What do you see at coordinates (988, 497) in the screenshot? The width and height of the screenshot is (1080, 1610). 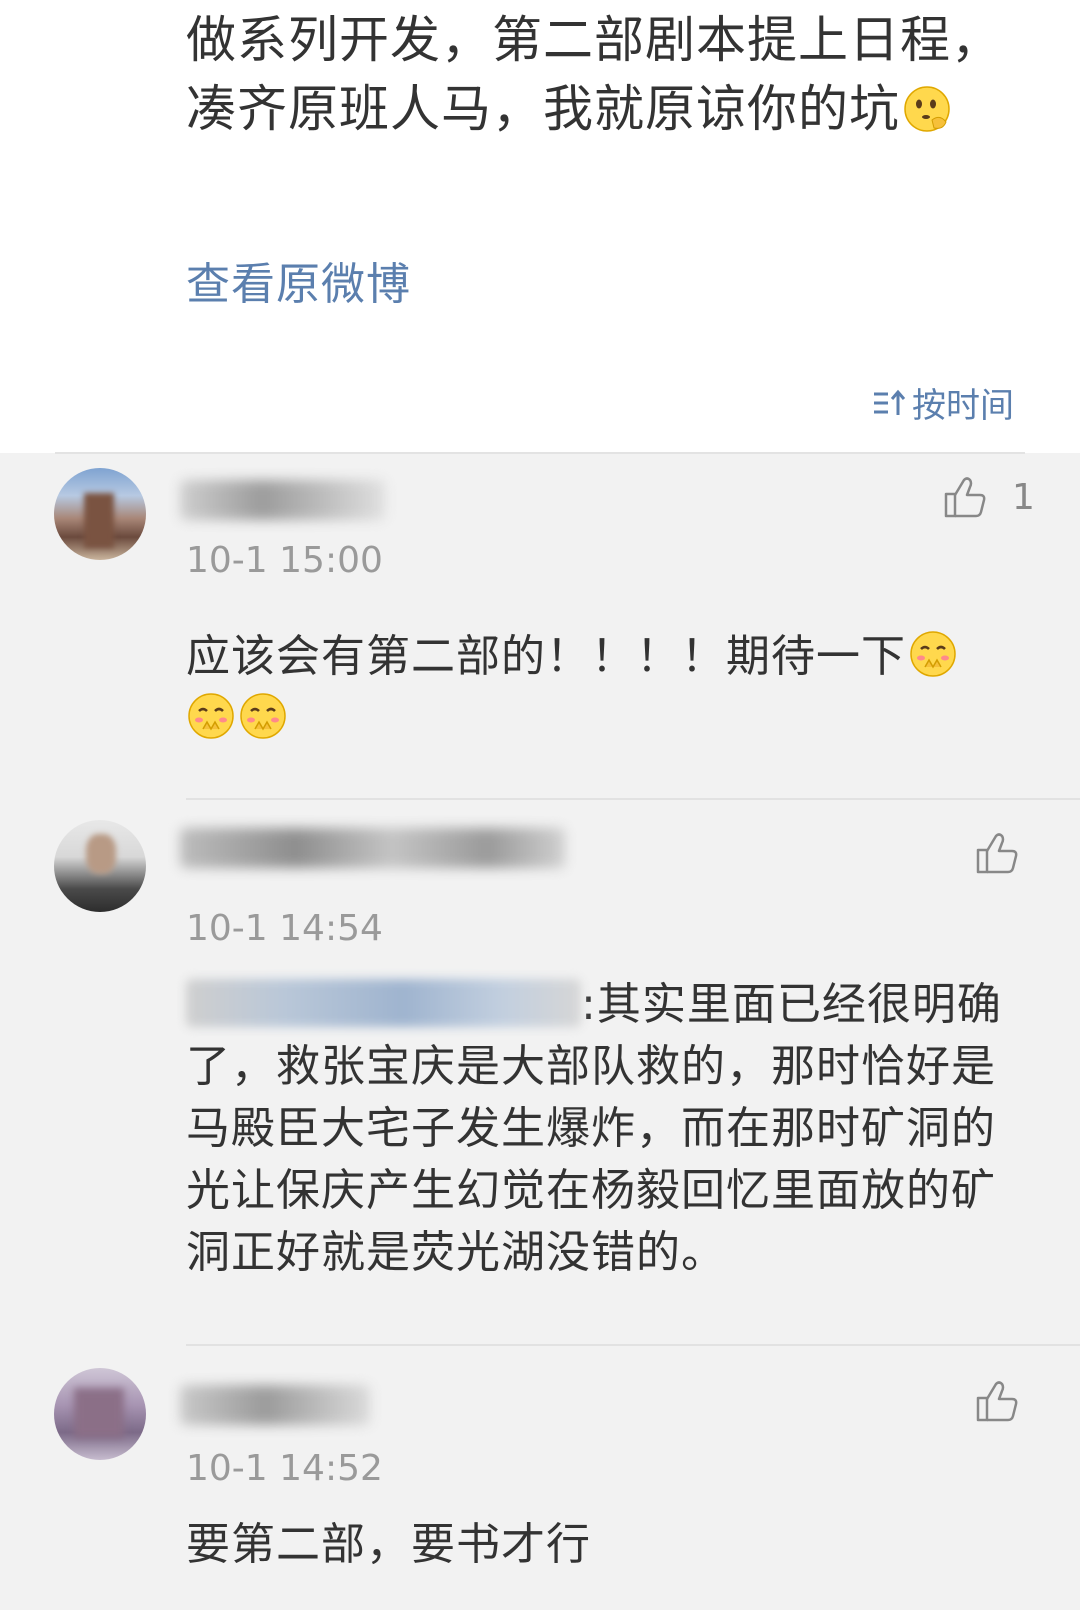 I see `like-button: 1` at bounding box center [988, 497].